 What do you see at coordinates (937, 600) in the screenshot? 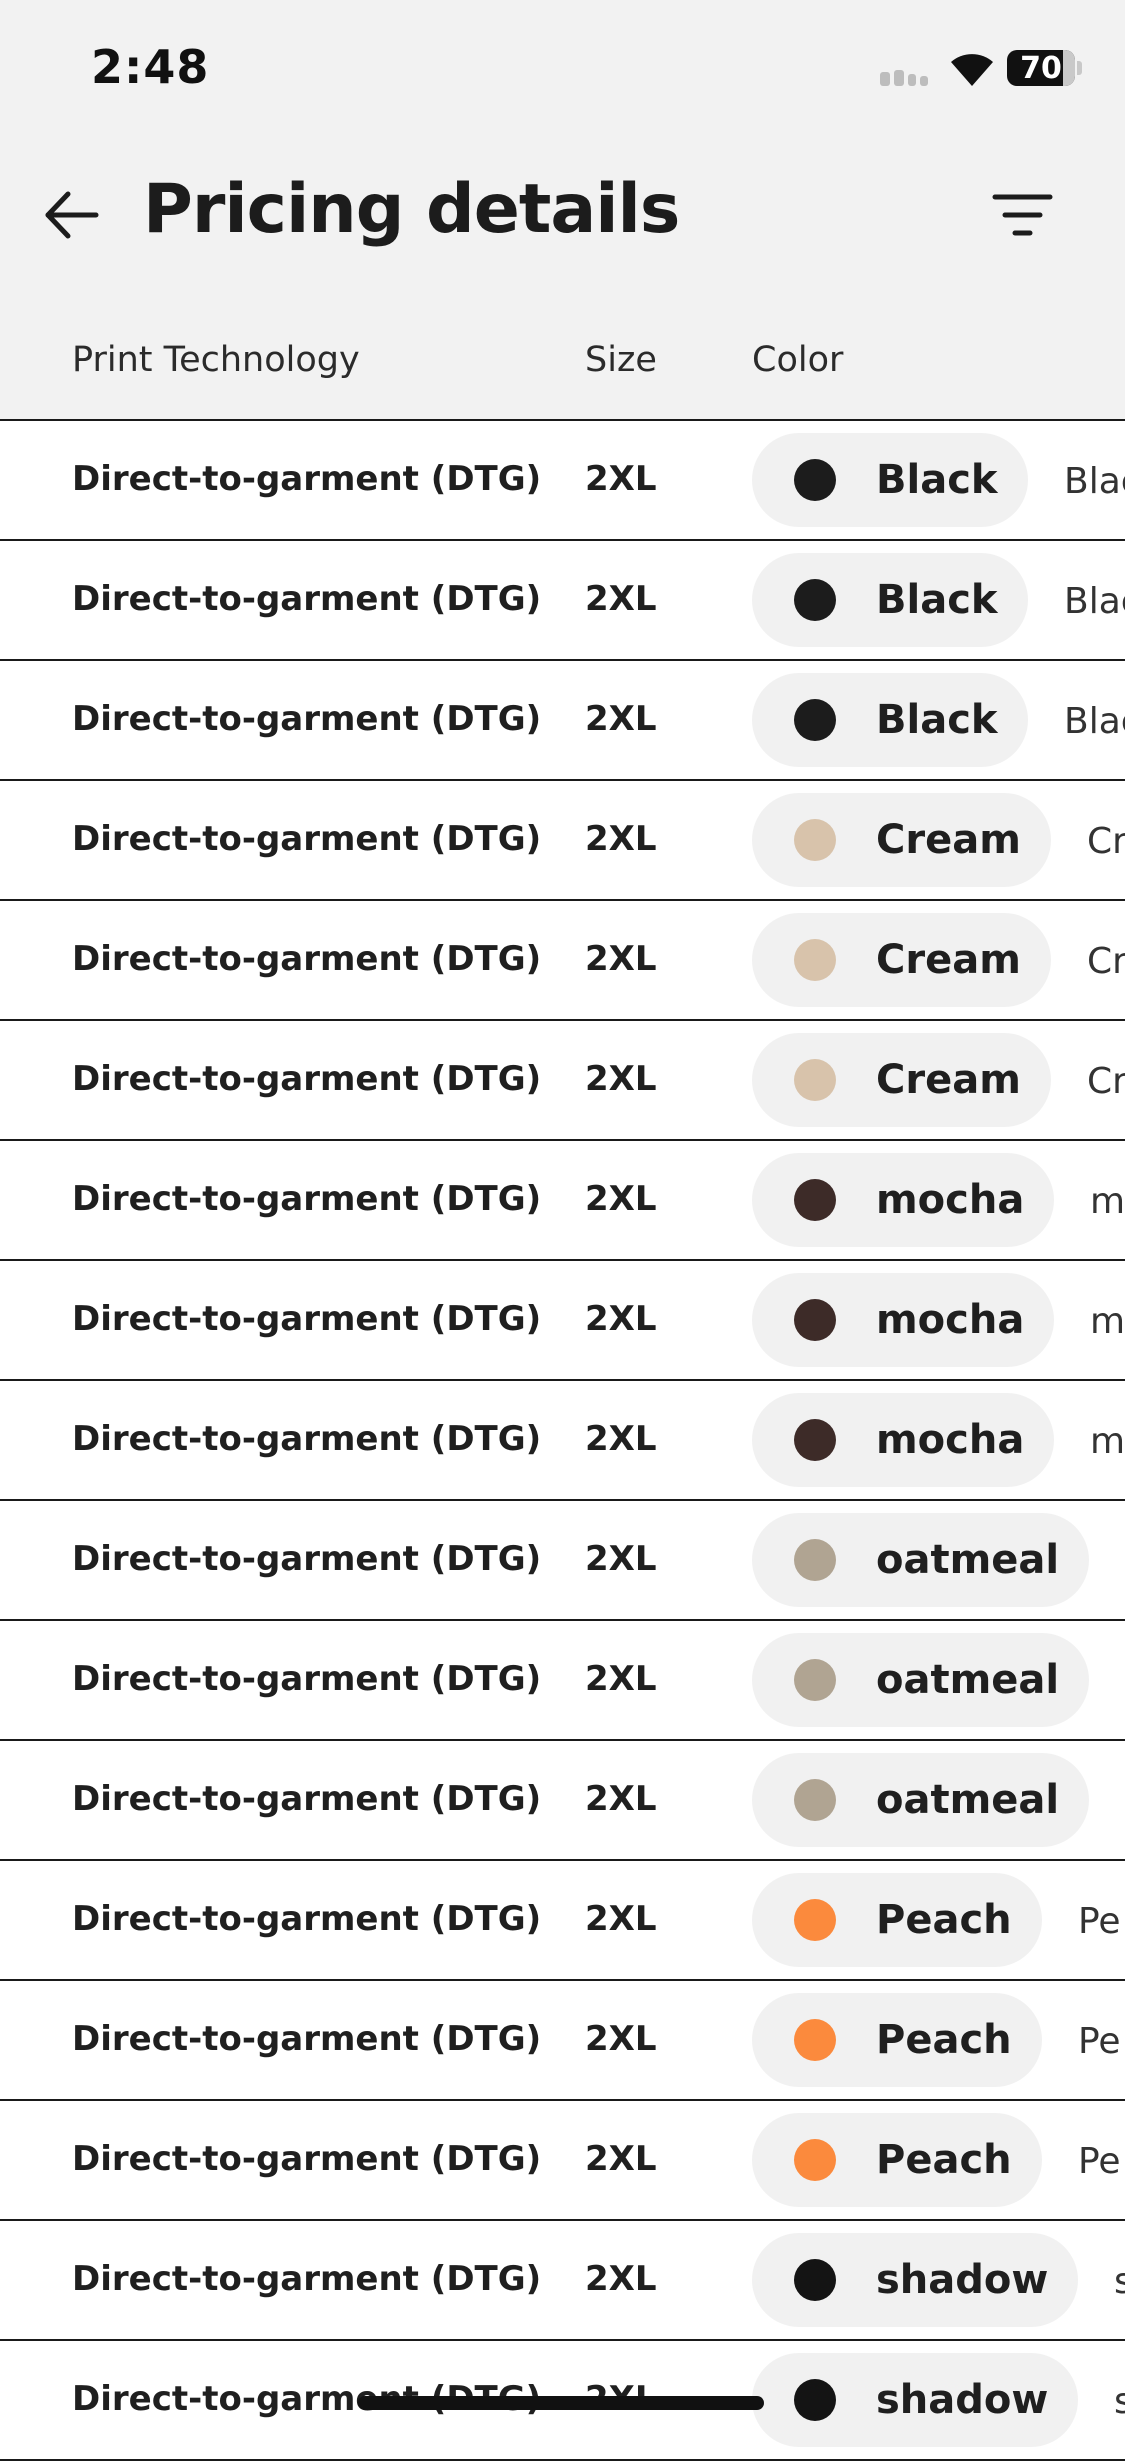
I see `color-chip-label: Black` at bounding box center [937, 600].